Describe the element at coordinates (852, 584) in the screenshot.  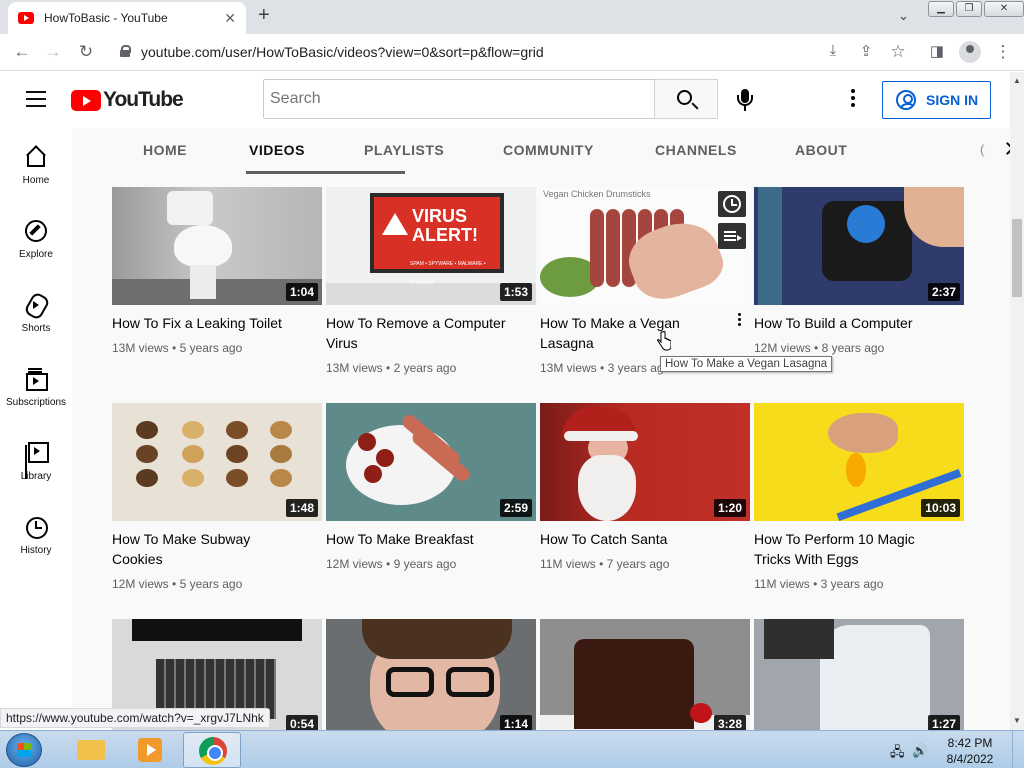
I see `upload-age: 3 years ago` at that location.